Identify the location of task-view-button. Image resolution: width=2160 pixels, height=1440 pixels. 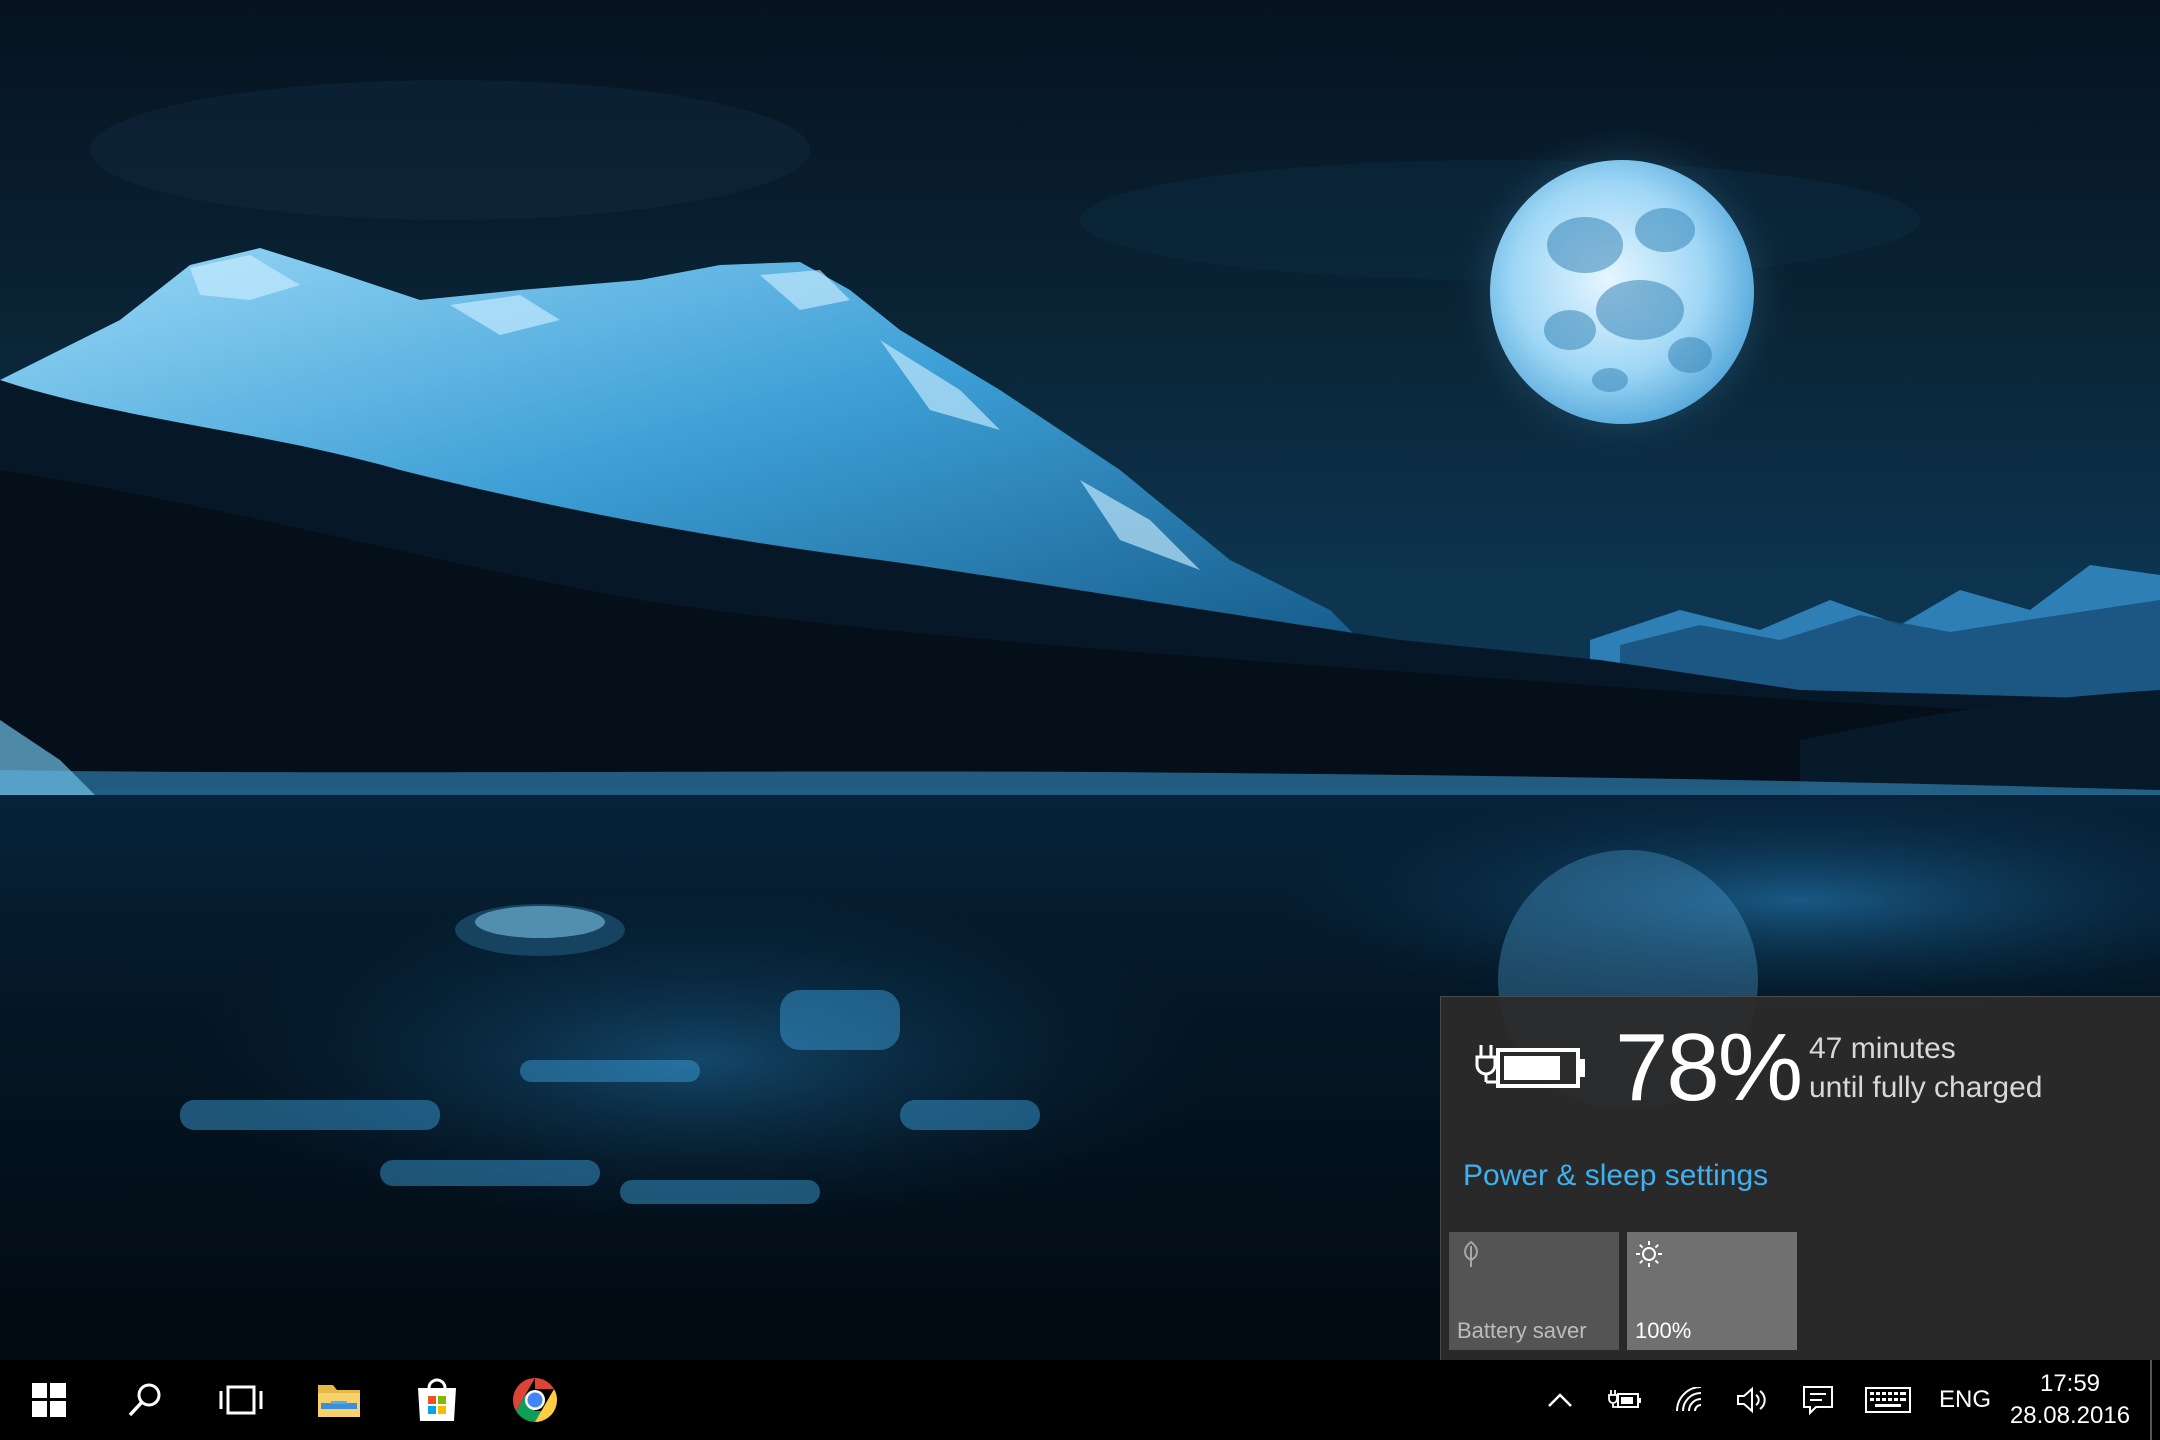
(241, 1400).